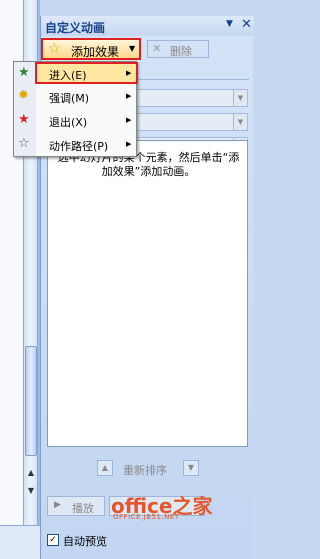 The height and width of the screenshot is (559, 320). Describe the element at coordinates (53, 540) in the screenshot. I see `autopreview-checkbox: ✓` at that location.